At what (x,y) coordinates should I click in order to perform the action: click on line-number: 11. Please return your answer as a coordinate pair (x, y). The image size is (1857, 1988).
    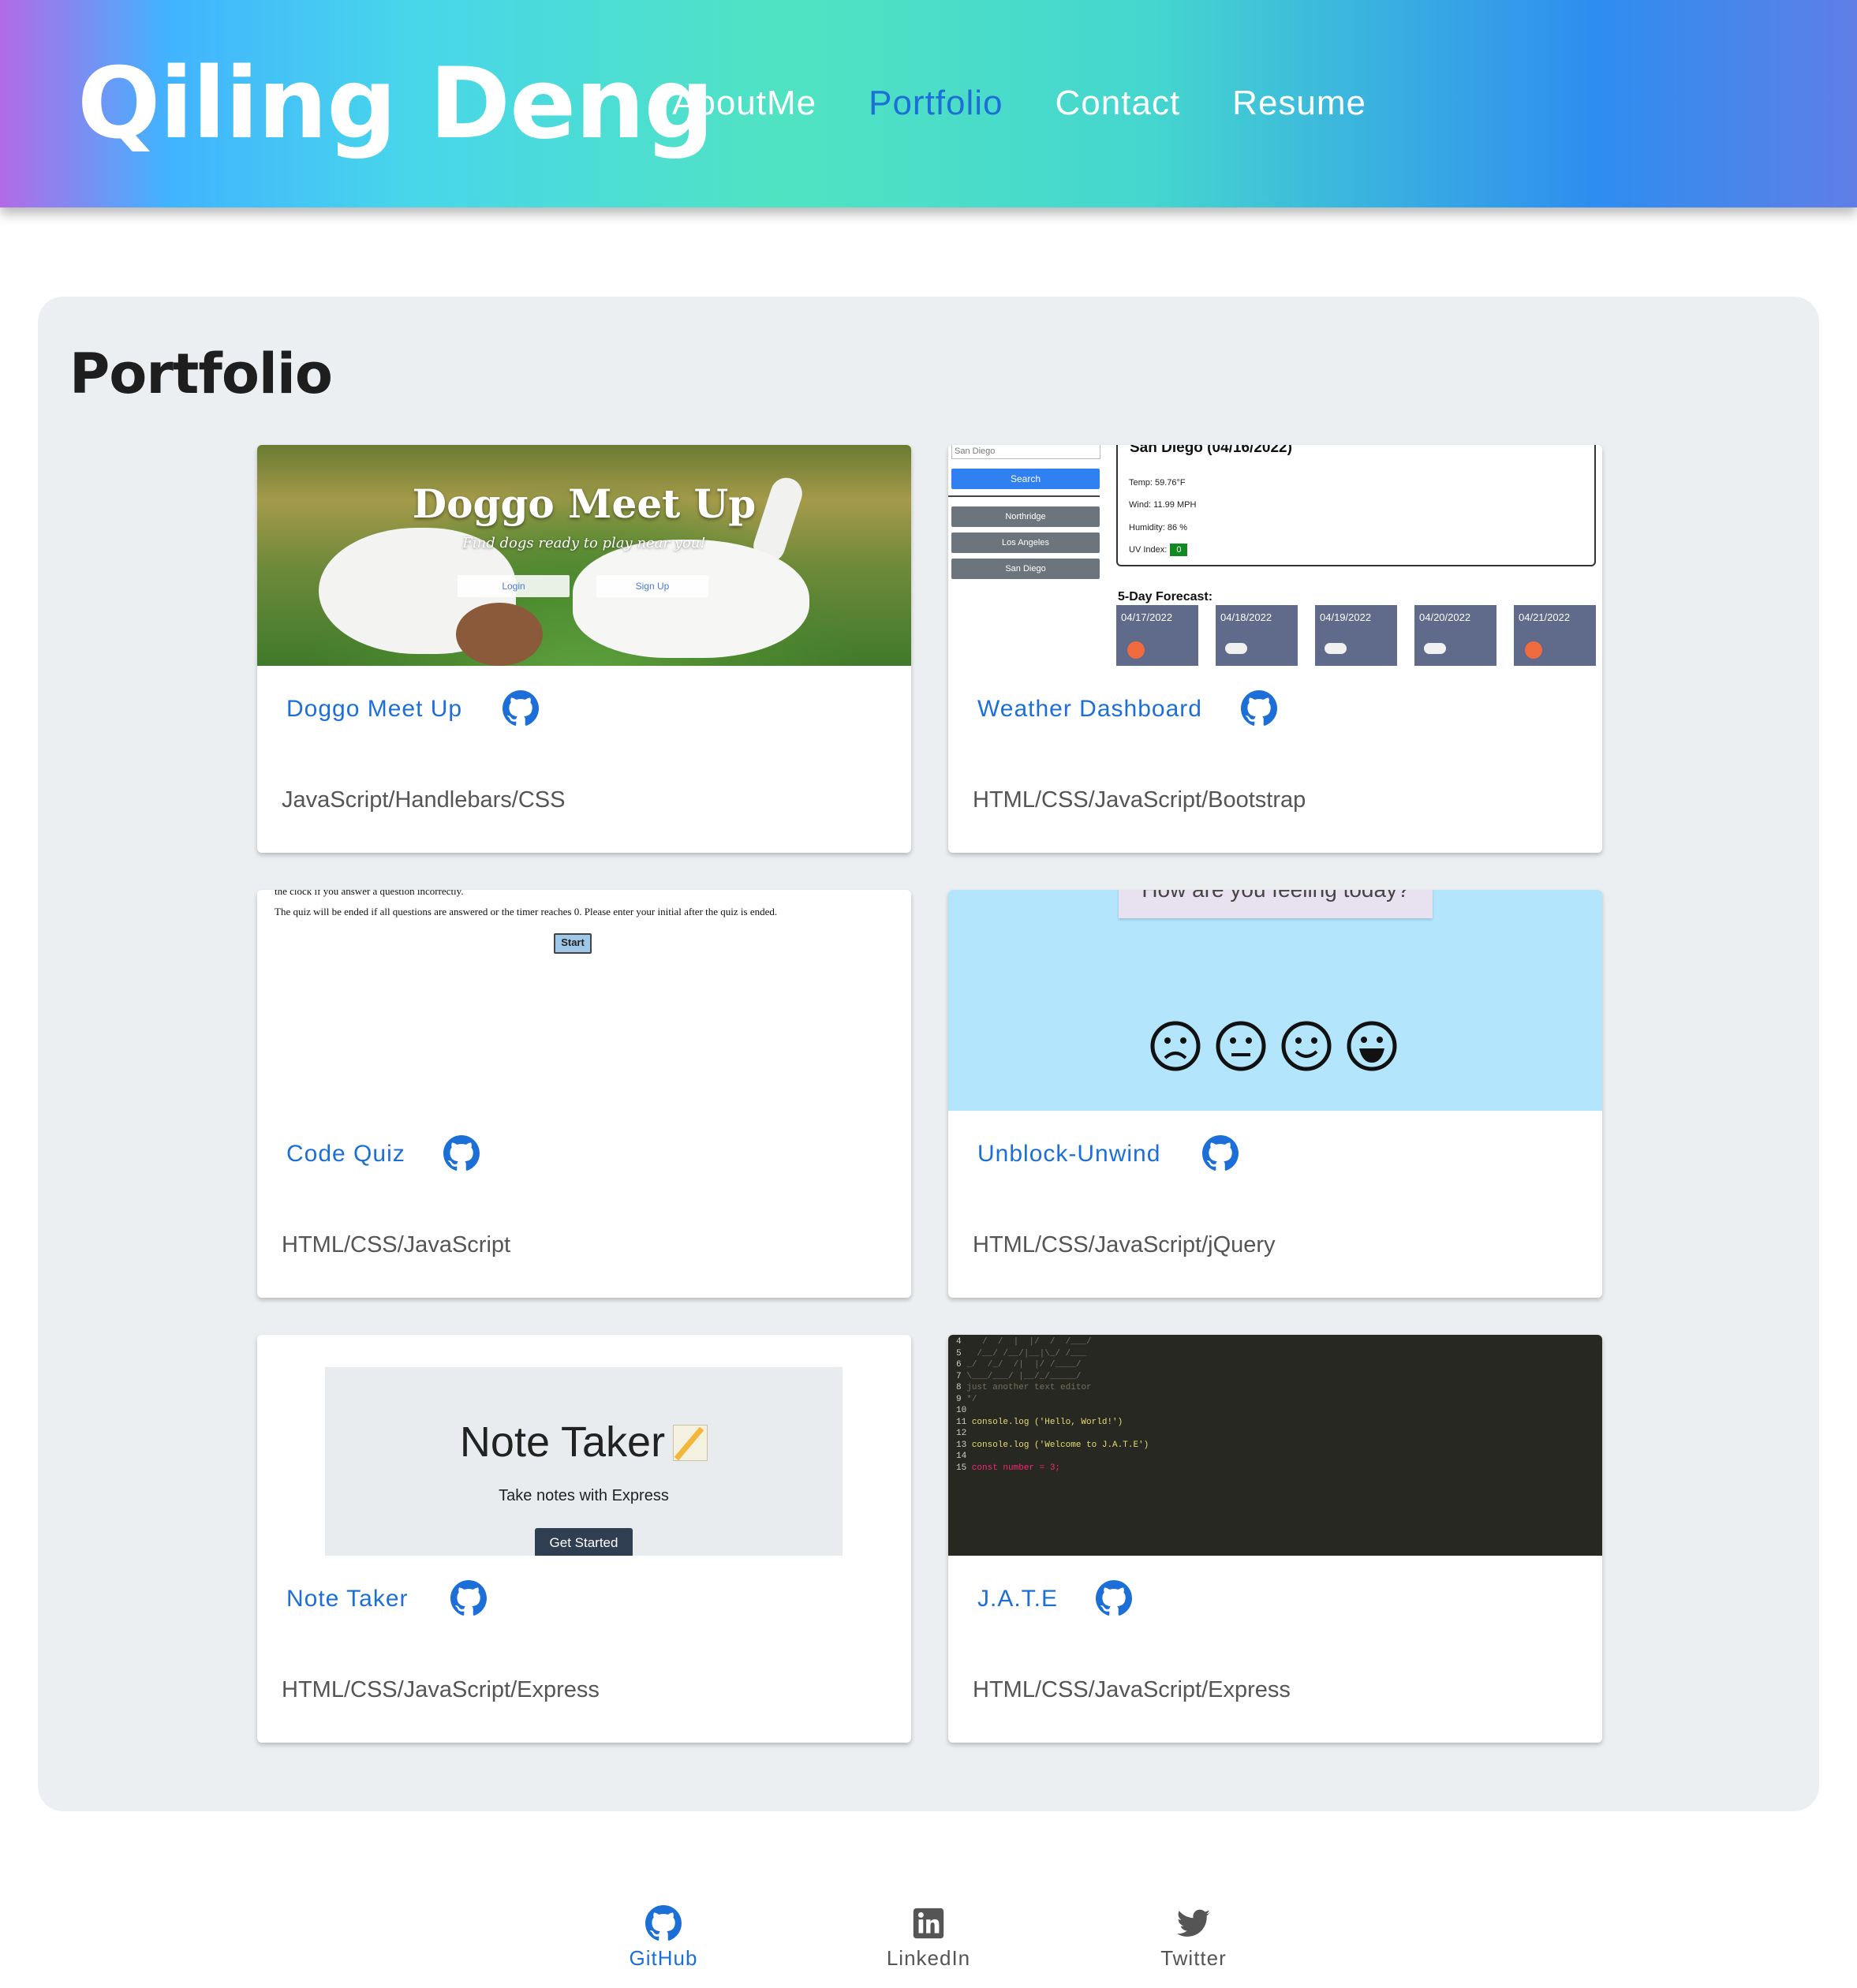
    Looking at the image, I should click on (961, 1422).